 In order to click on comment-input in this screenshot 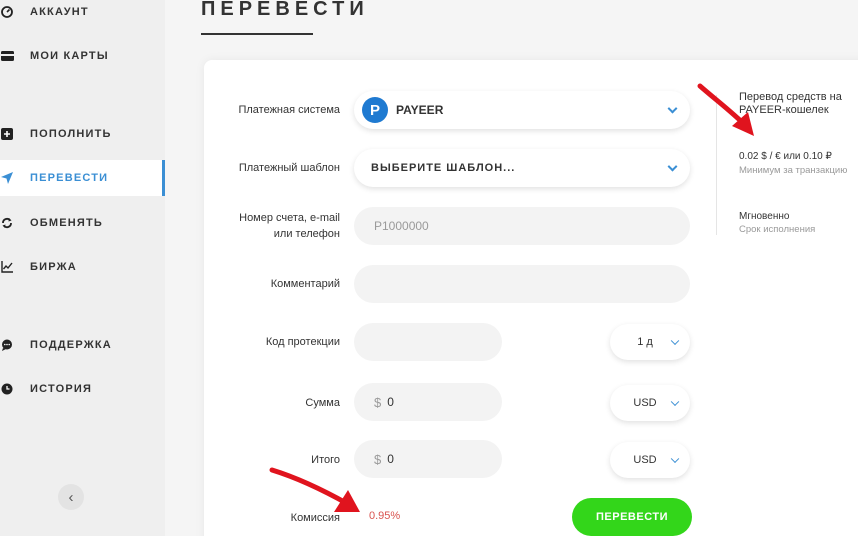, I will do `click(522, 284)`.